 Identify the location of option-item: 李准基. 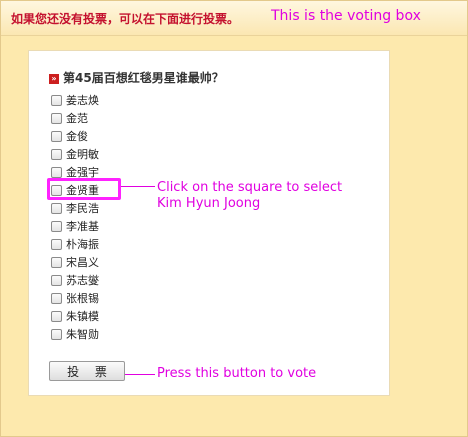
(75, 226).